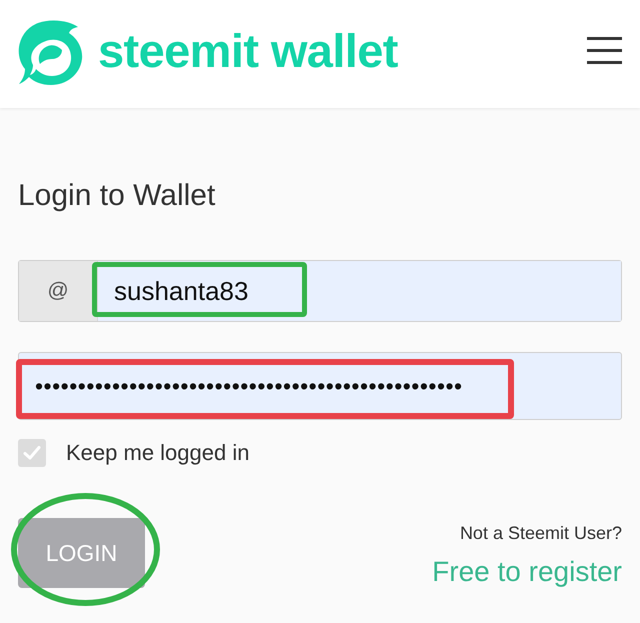 The width and height of the screenshot is (640, 623). I want to click on tick-icon, so click(32, 453).